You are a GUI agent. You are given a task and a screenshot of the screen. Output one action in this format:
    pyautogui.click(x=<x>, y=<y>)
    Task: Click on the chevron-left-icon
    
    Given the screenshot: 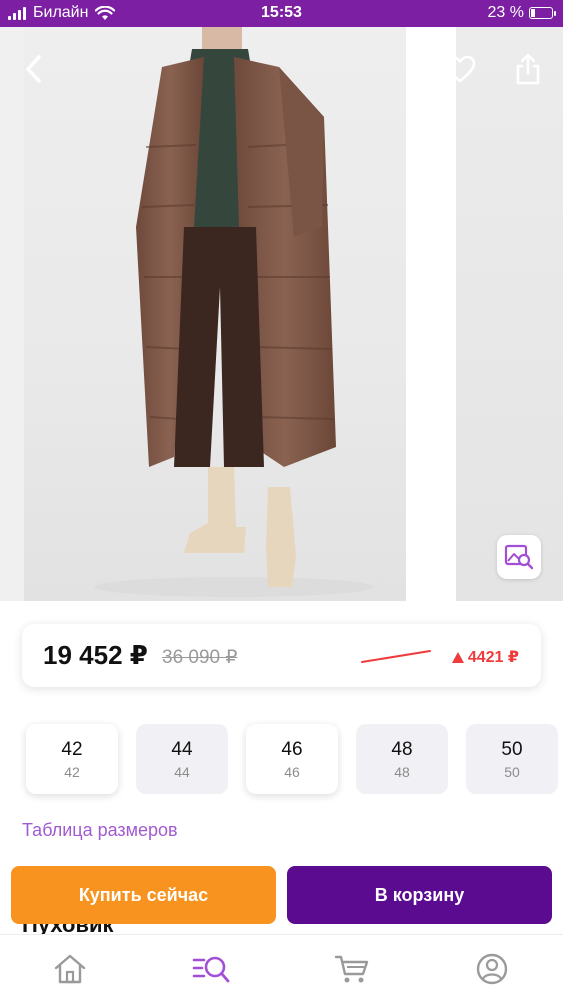 What is the action you would take?
    pyautogui.click(x=33, y=69)
    